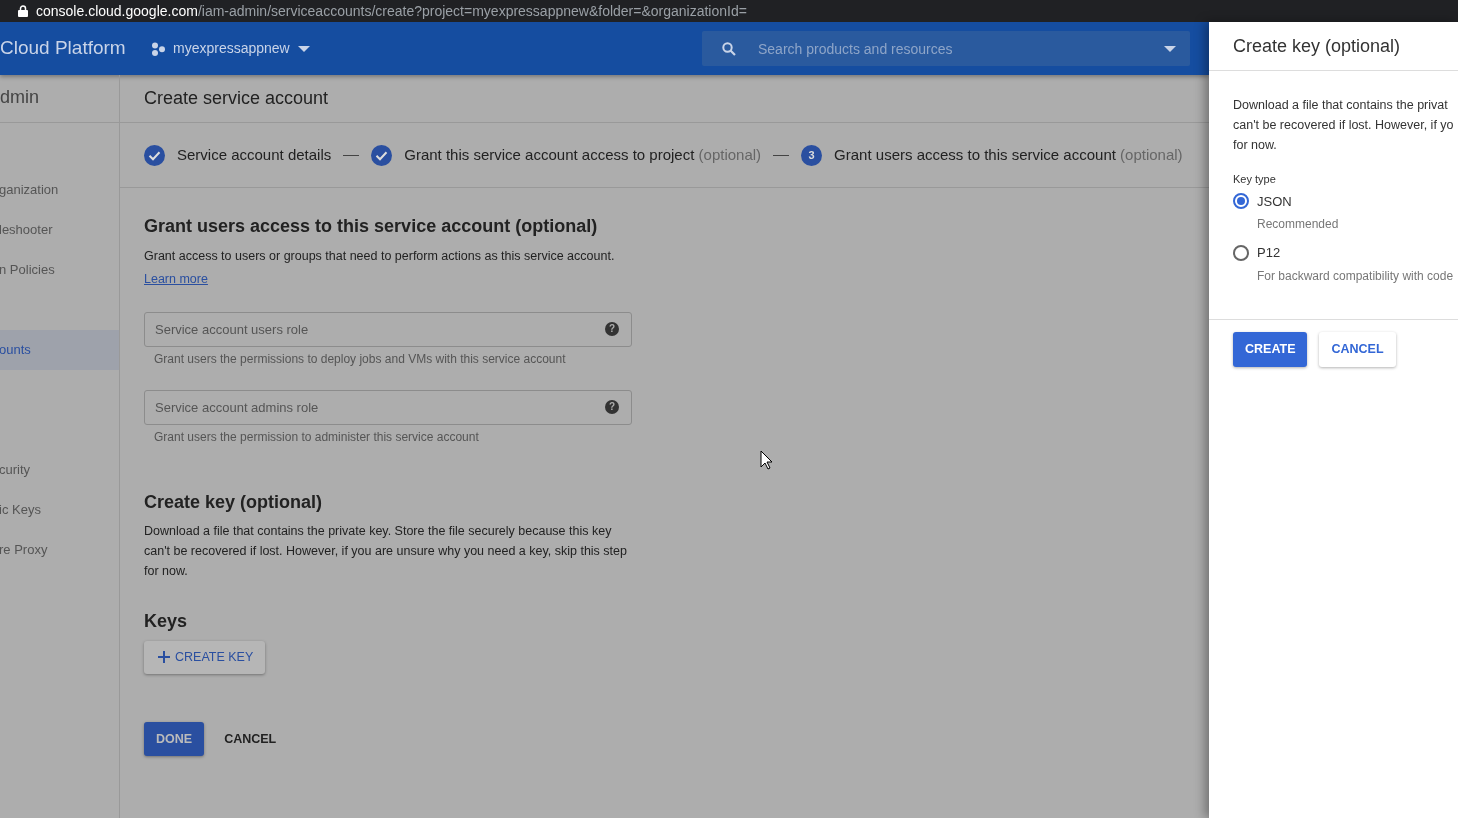 The image size is (1458, 818). What do you see at coordinates (1255, 145) in the screenshot?
I see `description-line: for now.` at bounding box center [1255, 145].